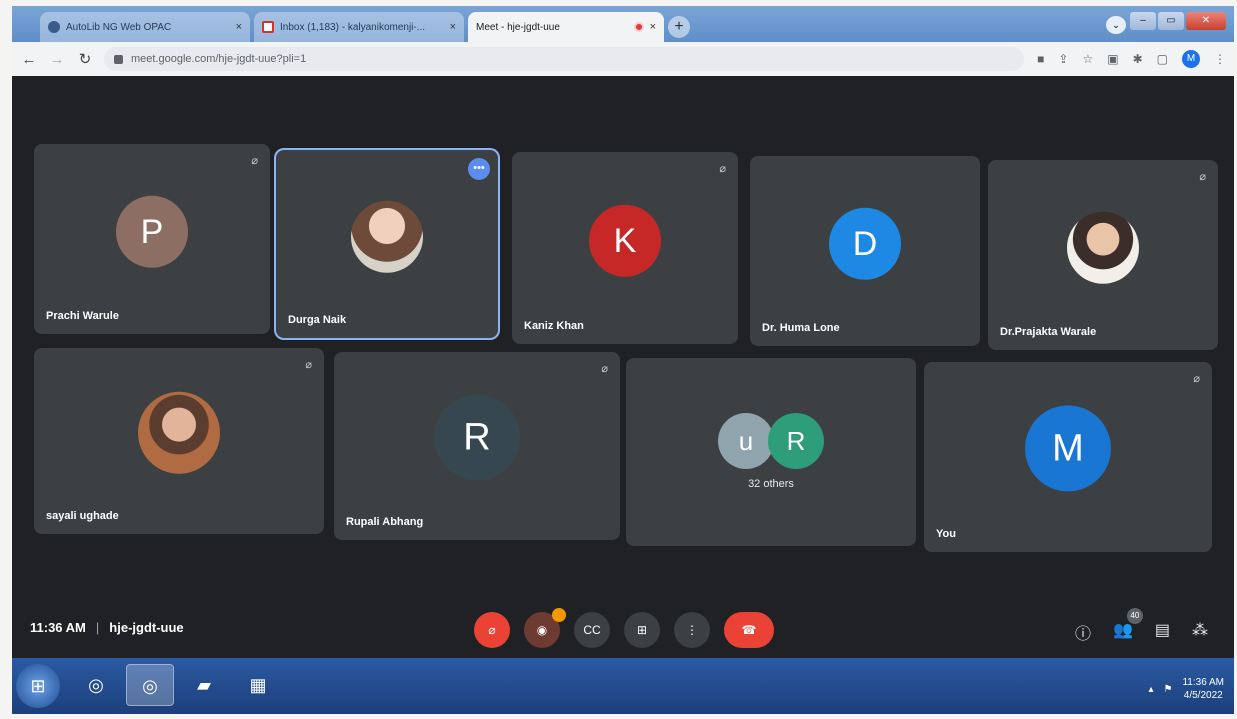  I want to click on share-icon: ⇪, so click(1063, 59).